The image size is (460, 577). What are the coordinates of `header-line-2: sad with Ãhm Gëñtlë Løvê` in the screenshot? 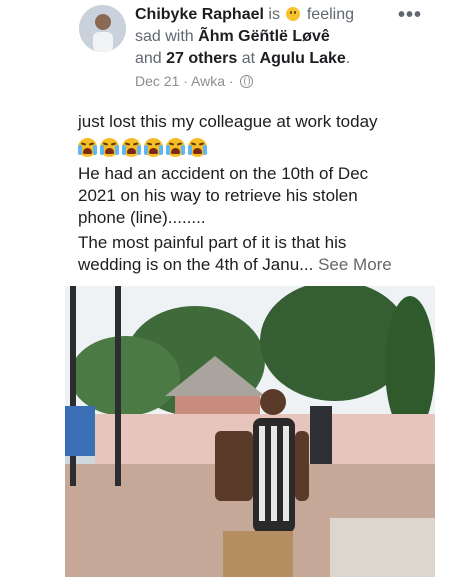 It's located at (232, 37).